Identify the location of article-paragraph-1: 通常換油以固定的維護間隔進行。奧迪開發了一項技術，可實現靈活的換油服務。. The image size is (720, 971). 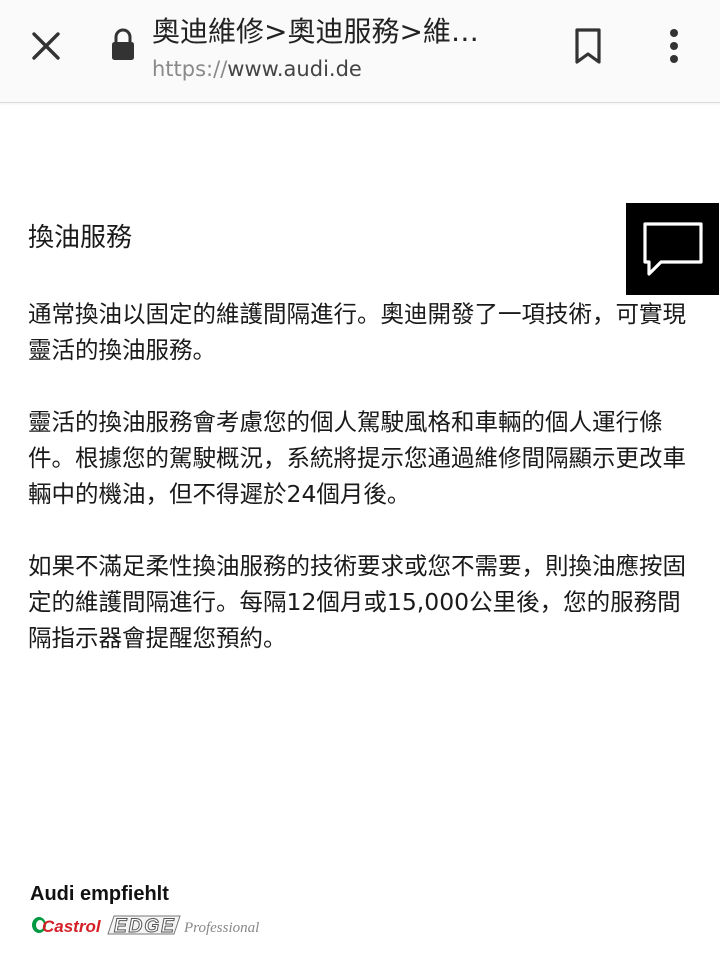
(357, 332).